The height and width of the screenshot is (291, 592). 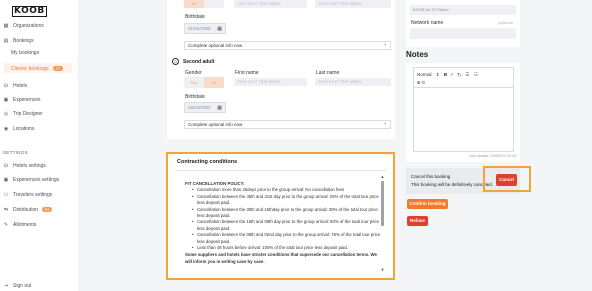 What do you see at coordinates (193, 61) in the screenshot?
I see `second-adult-header: ☺ Second adult` at bounding box center [193, 61].